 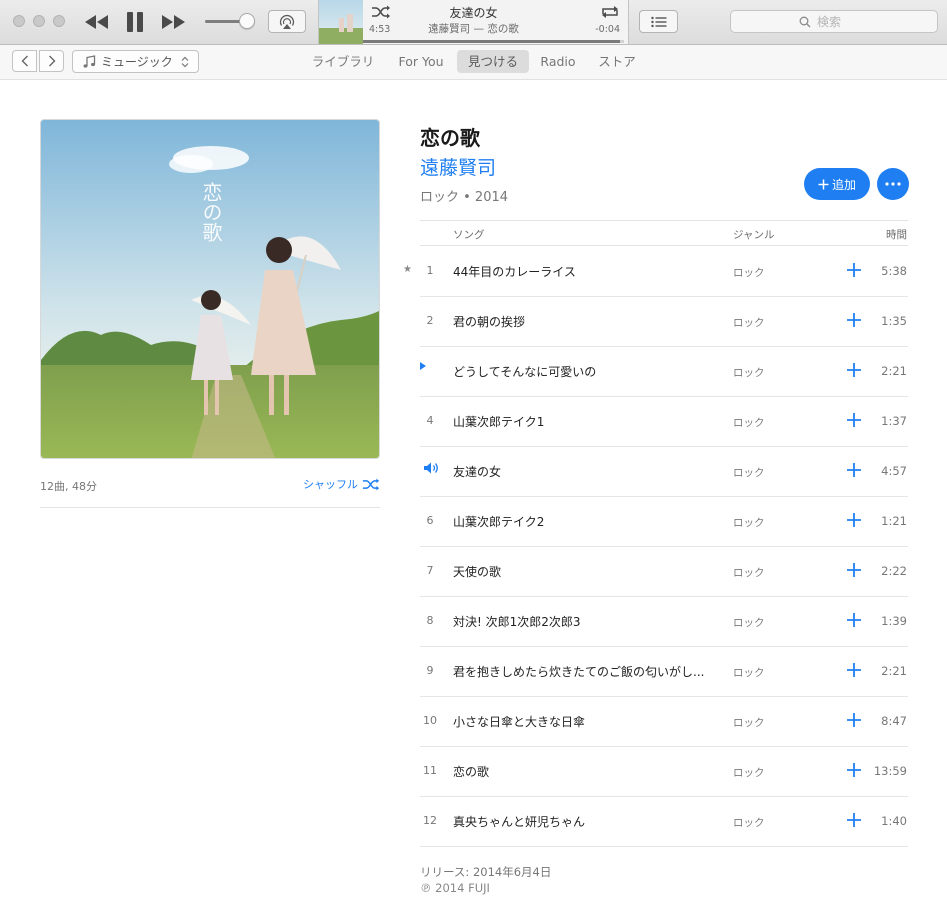 What do you see at coordinates (843, 184) in the screenshot?
I see `add-album-label: 追加` at bounding box center [843, 184].